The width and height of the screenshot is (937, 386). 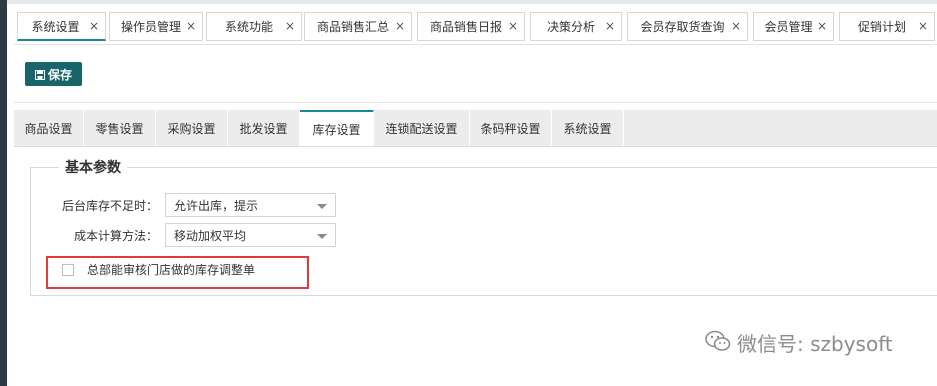 I want to click on hq-audit-label: 总部能审核门店做的库存调整单, so click(x=171, y=270).